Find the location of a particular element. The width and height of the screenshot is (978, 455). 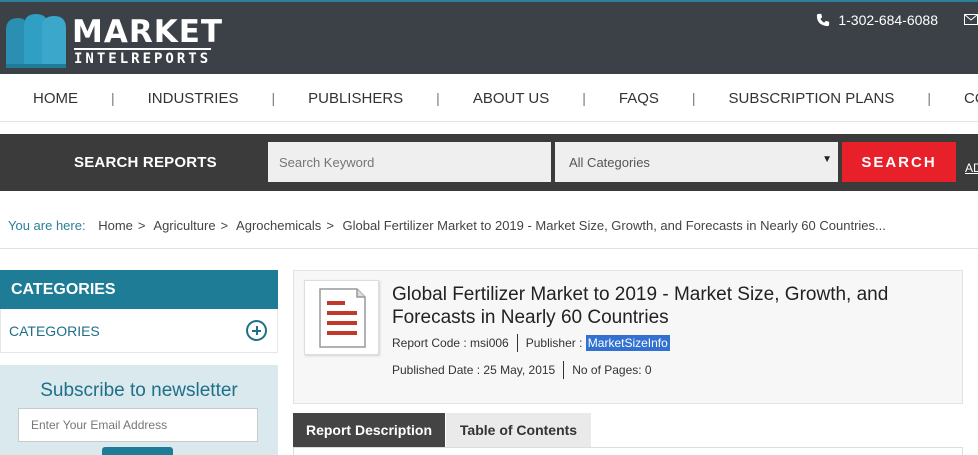

nav-item-industries: INDUSTRIES is located at coordinates (193, 98).